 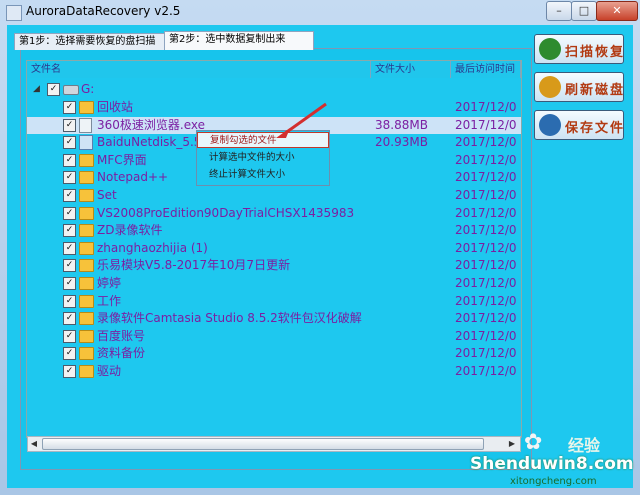 What do you see at coordinates (411, 69) in the screenshot?
I see `column-header-size: 文件大小` at bounding box center [411, 69].